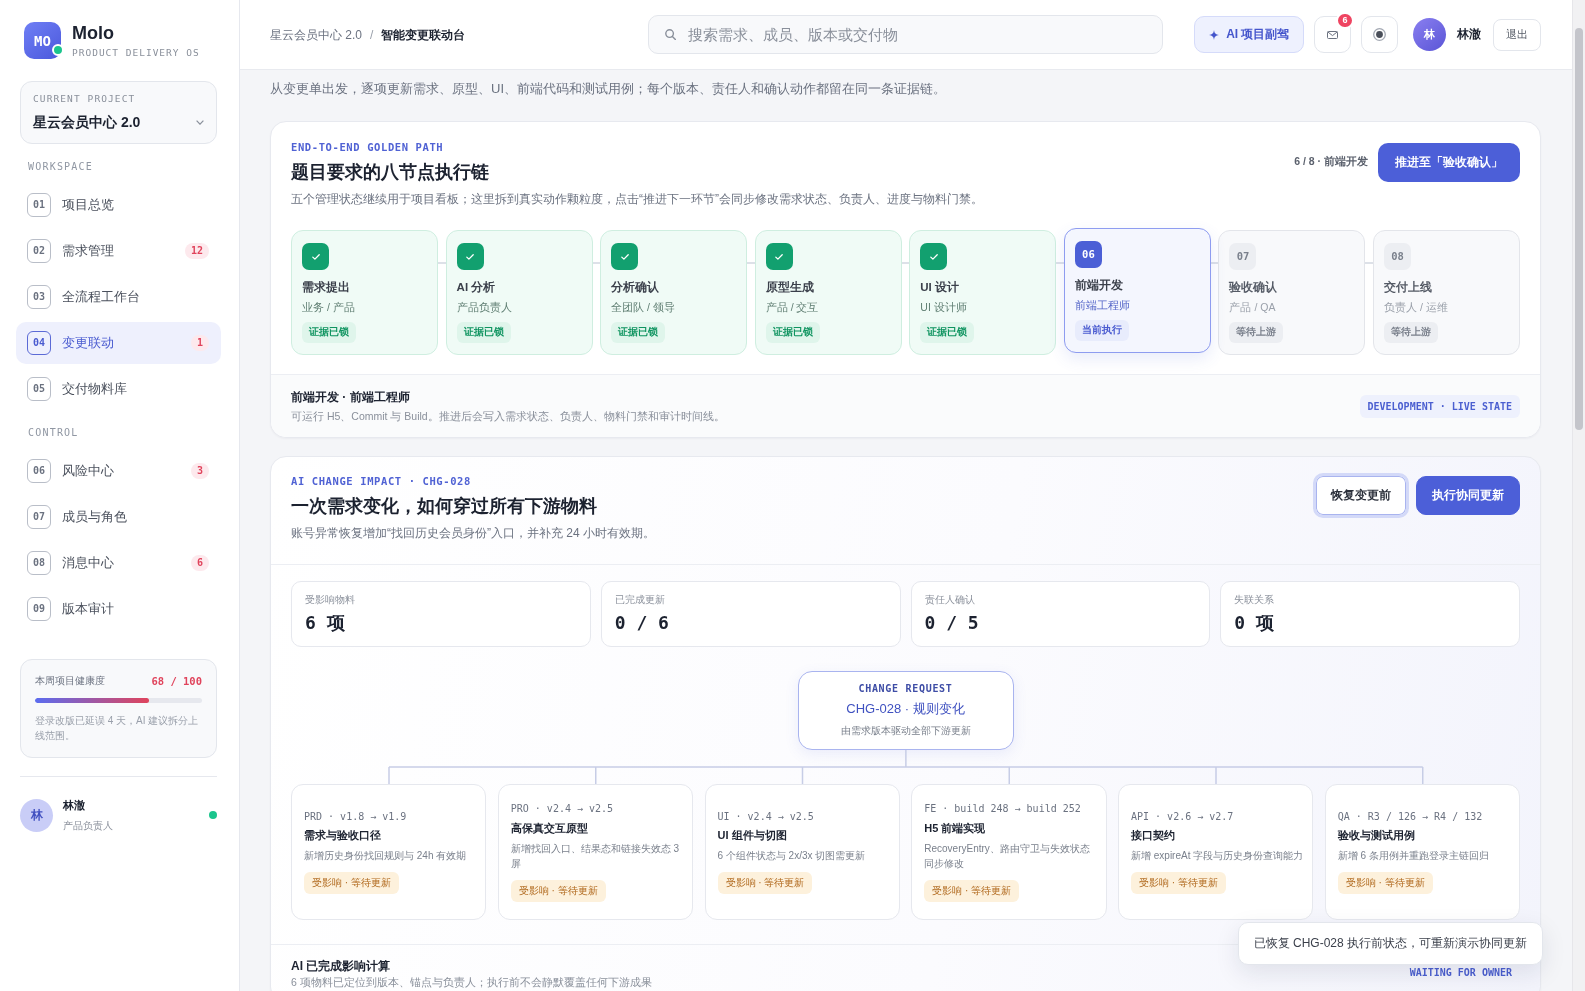  I want to click on step-owner: 产品 / 交互, so click(792, 307).